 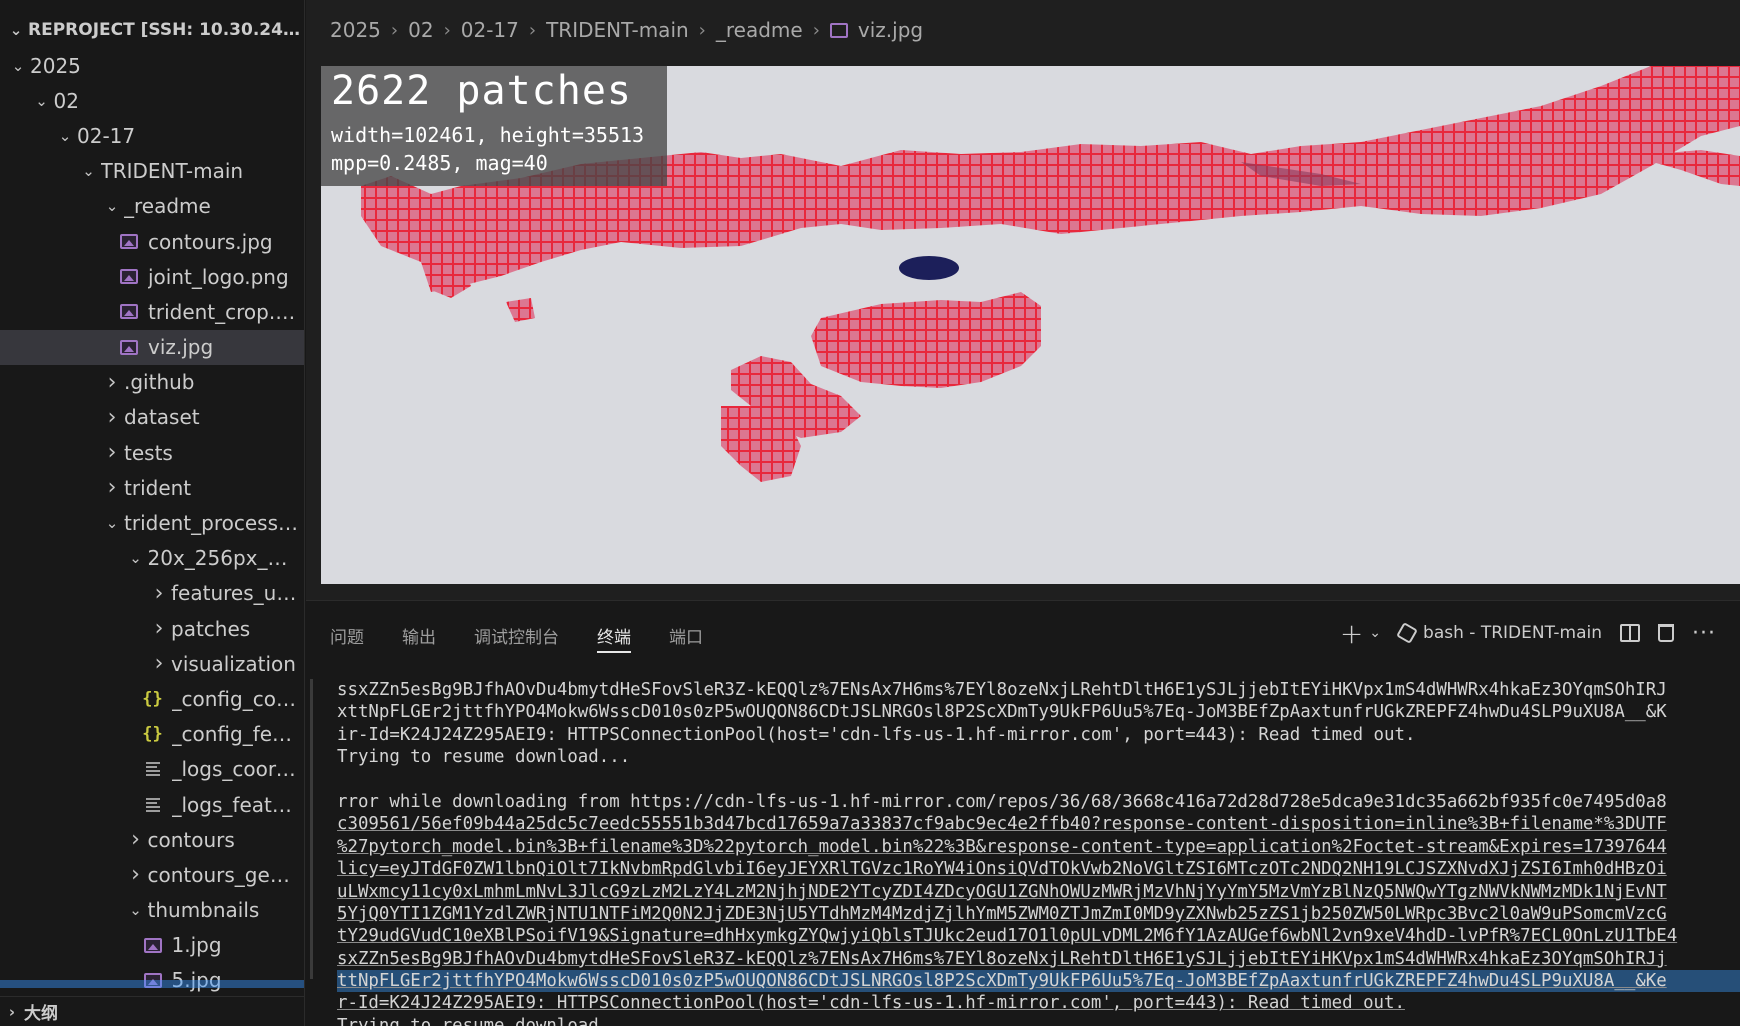 What do you see at coordinates (355, 30) in the screenshot?
I see `breadcrumb-item: 2025` at bounding box center [355, 30].